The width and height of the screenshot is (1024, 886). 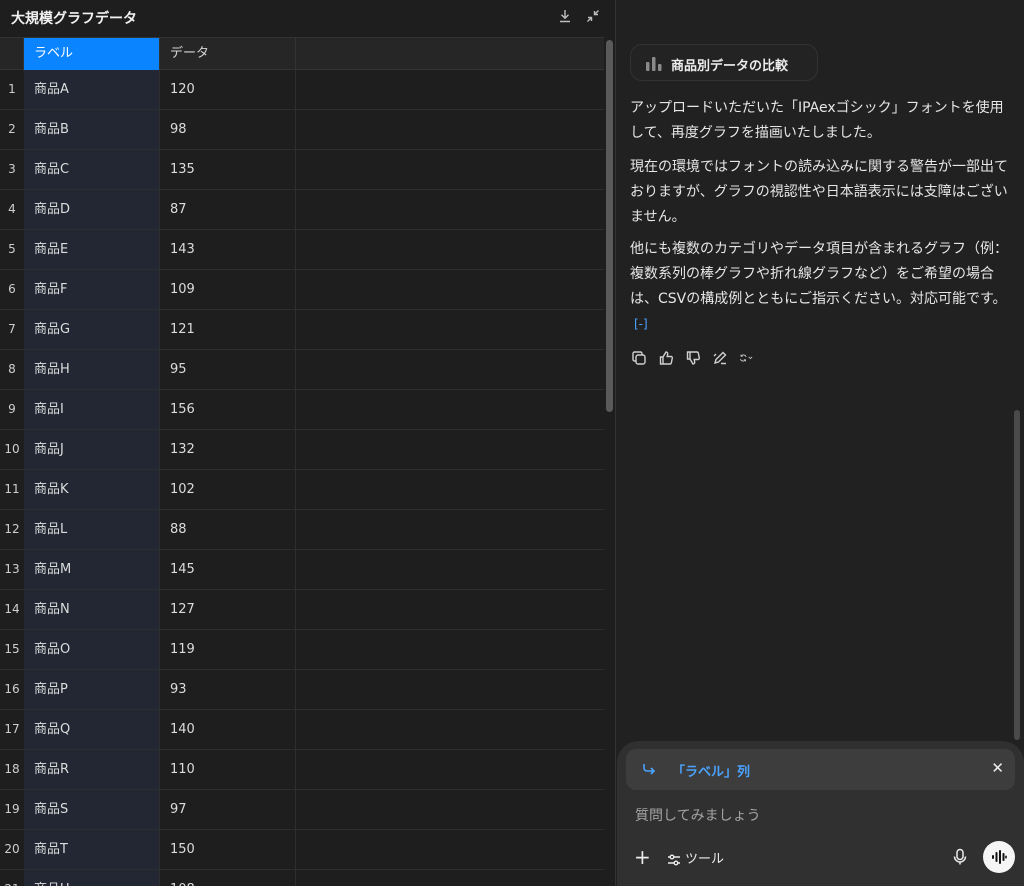 What do you see at coordinates (92, 609) in the screenshot?
I see `label-cell: 商品N` at bounding box center [92, 609].